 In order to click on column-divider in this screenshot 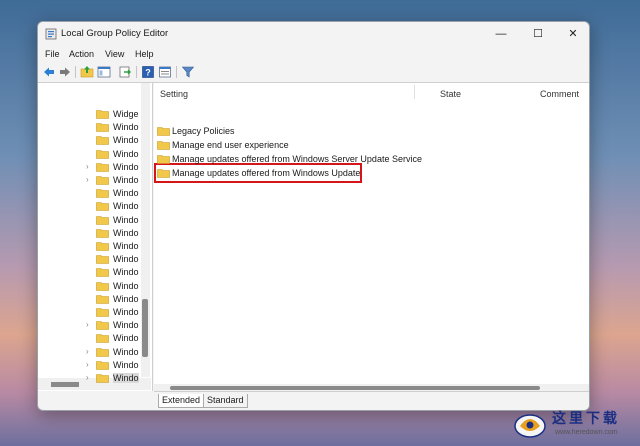, I will do `click(414, 92)`.